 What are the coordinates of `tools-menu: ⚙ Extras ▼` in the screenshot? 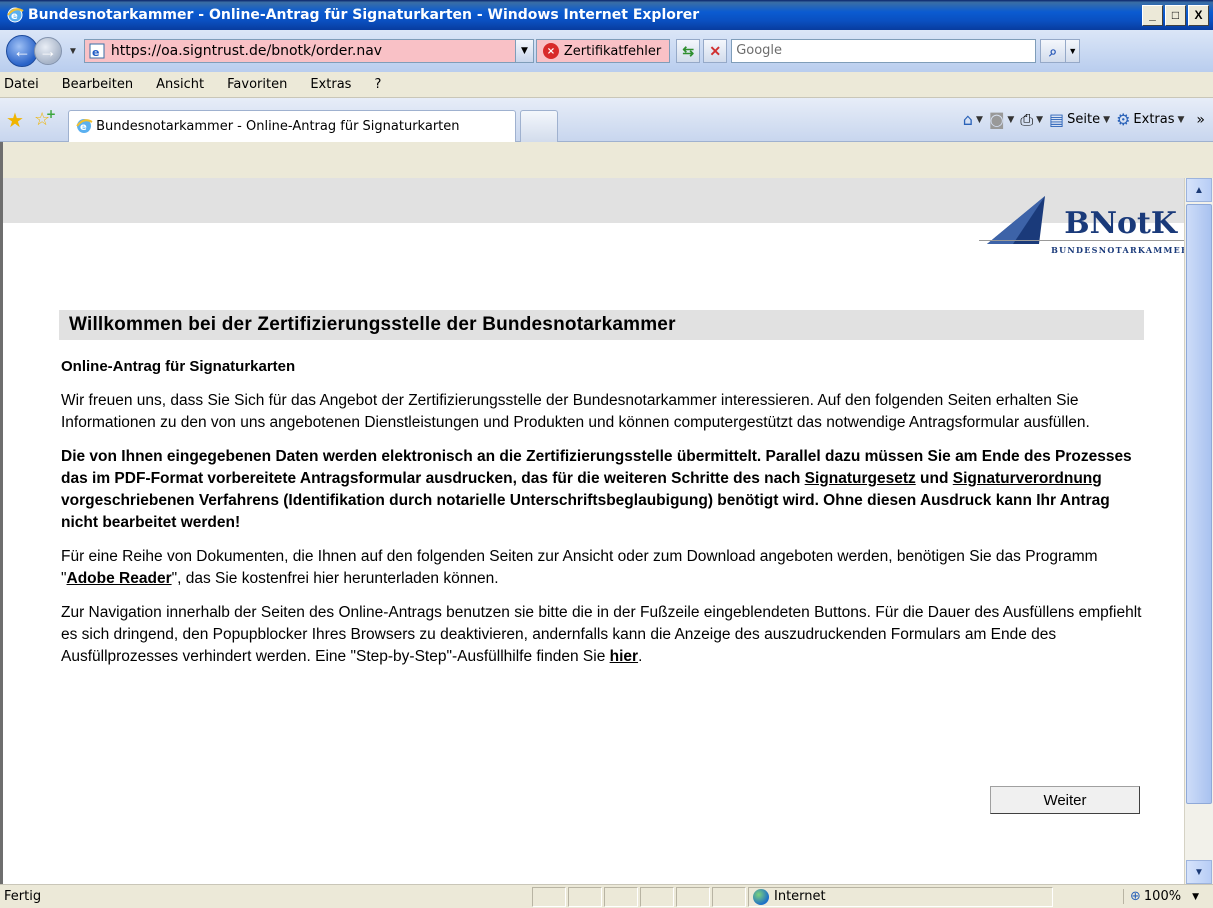 It's located at (1150, 119).